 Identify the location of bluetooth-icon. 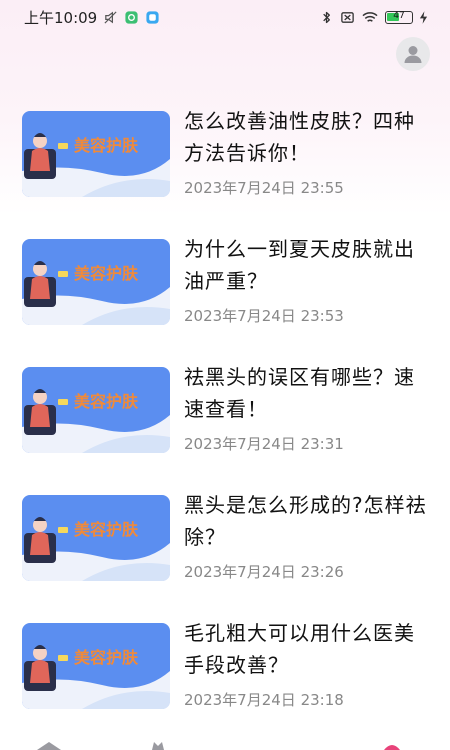
(326, 17).